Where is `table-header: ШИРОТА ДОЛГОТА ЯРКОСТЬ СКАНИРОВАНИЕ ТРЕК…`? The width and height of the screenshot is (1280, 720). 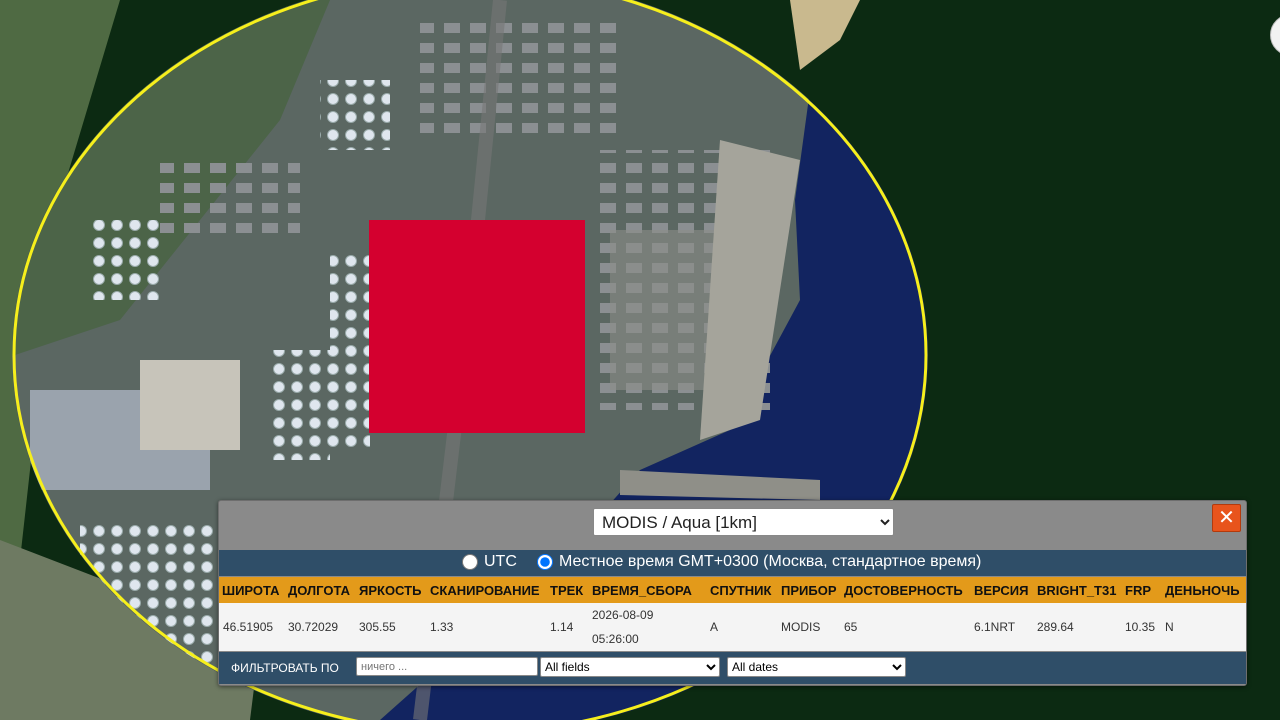
table-header: ШИРОТА ДОЛГОТА ЯРКОСТЬ СКАНИРОВАНИЕ ТРЕК… is located at coordinates (732, 590).